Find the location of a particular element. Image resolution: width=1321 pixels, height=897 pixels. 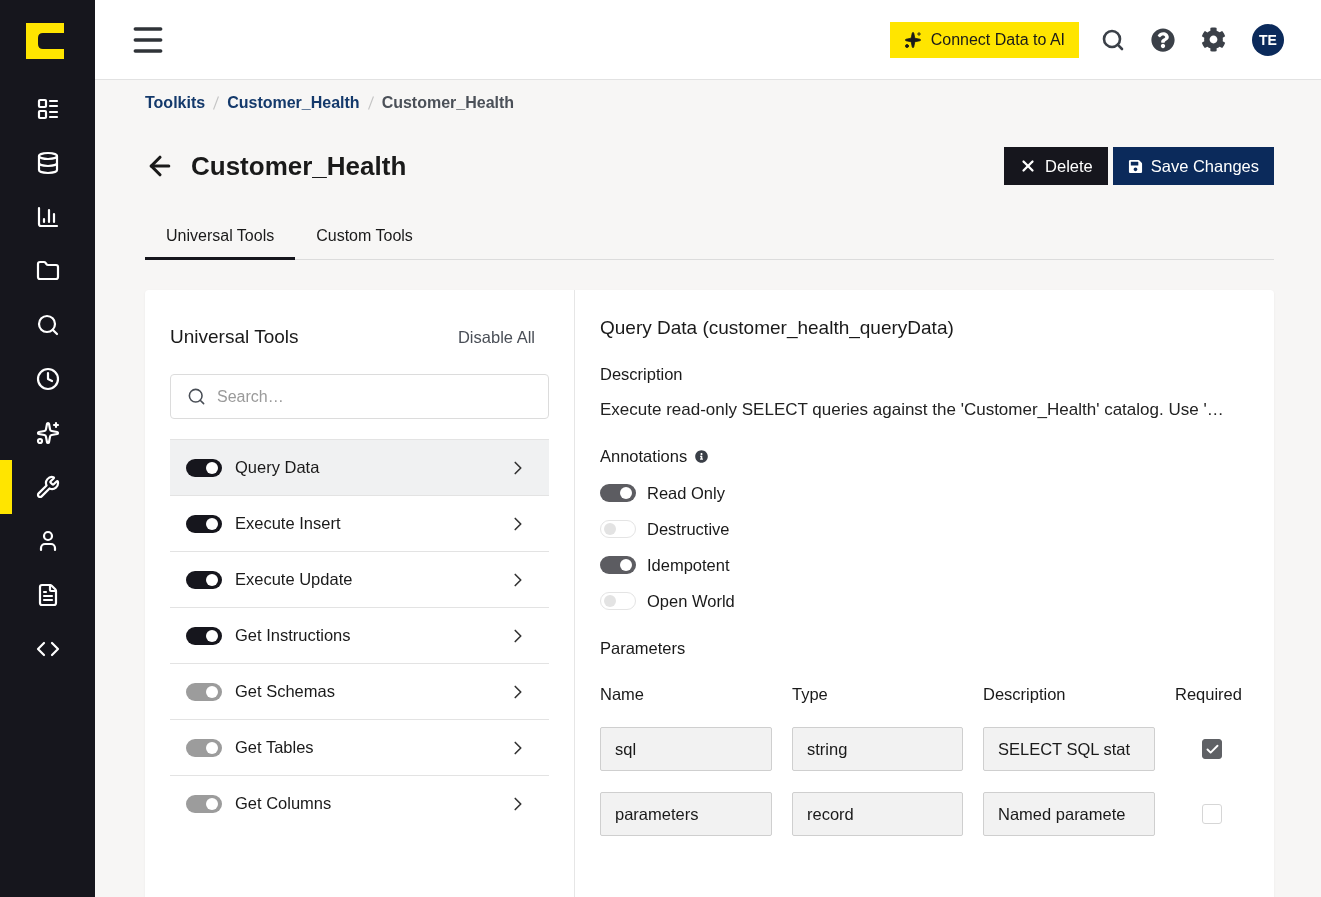

page-title: Customer_Health is located at coordinates (299, 166).